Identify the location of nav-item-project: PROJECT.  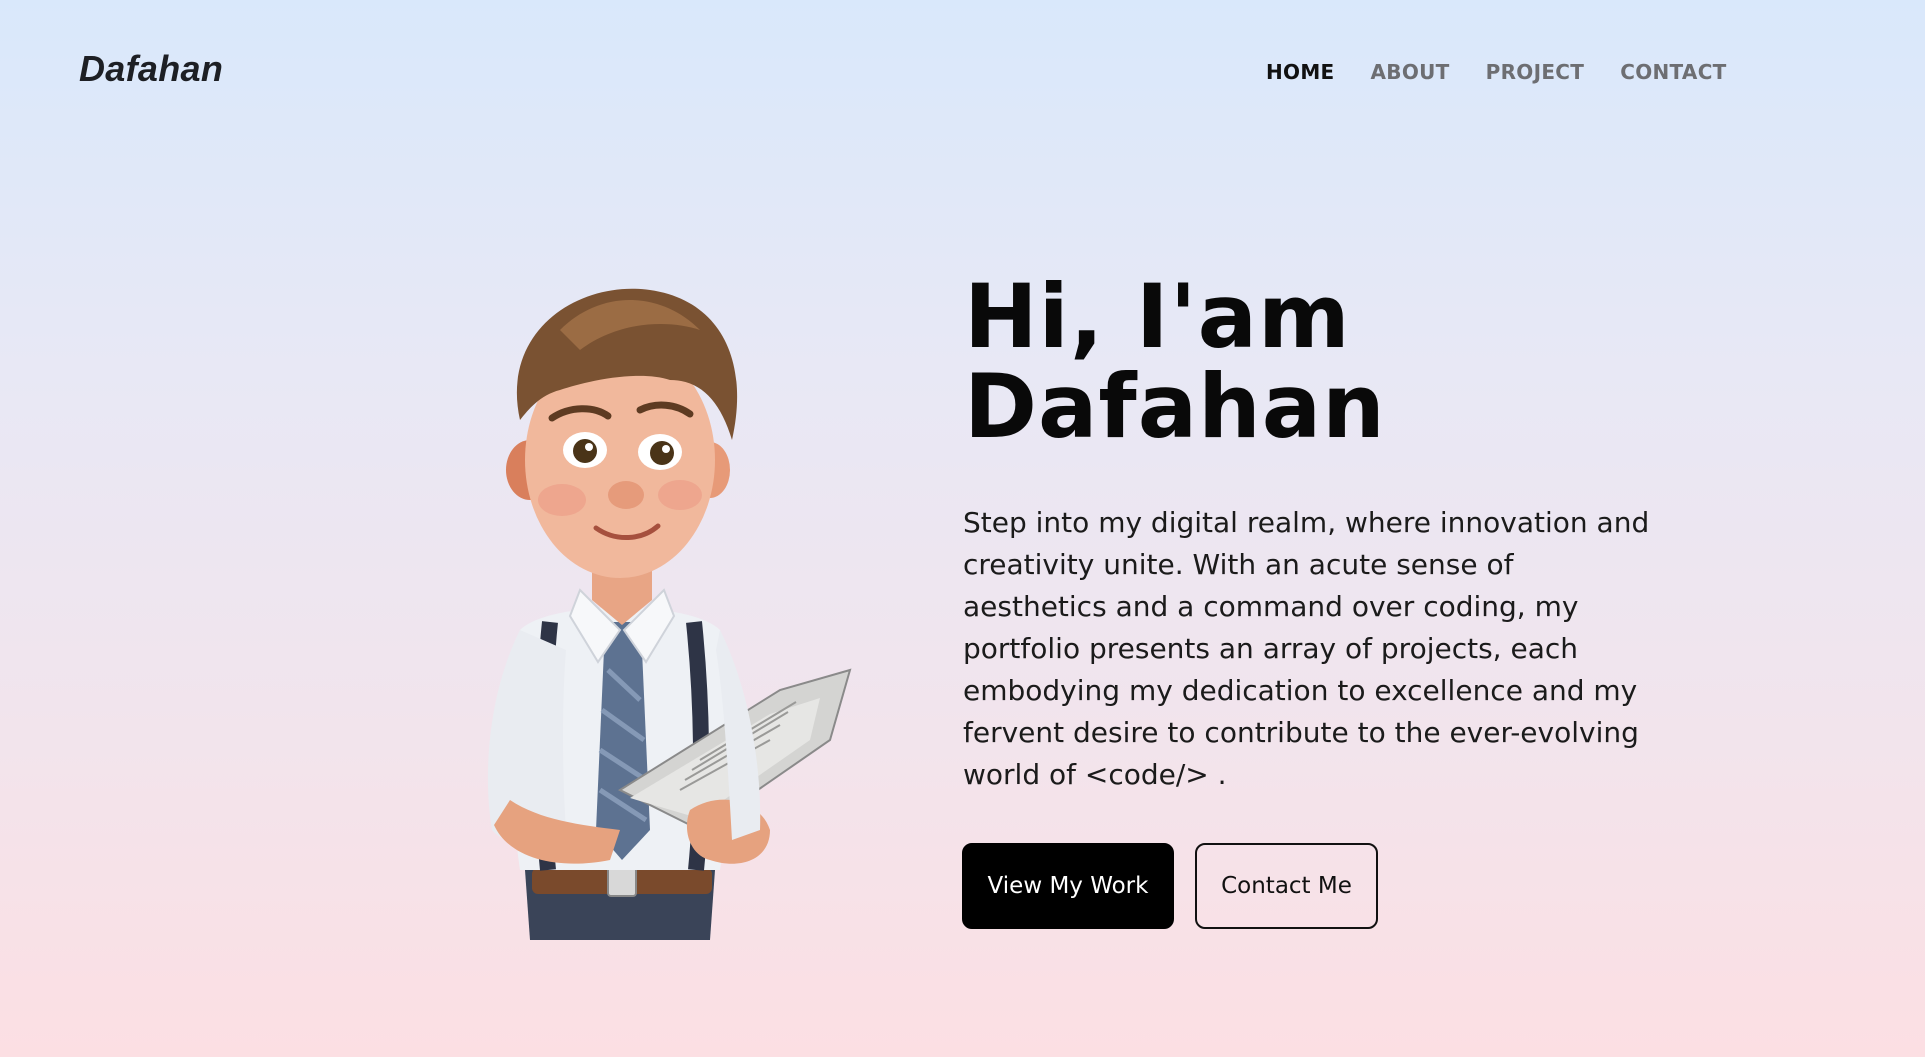
(1535, 72).